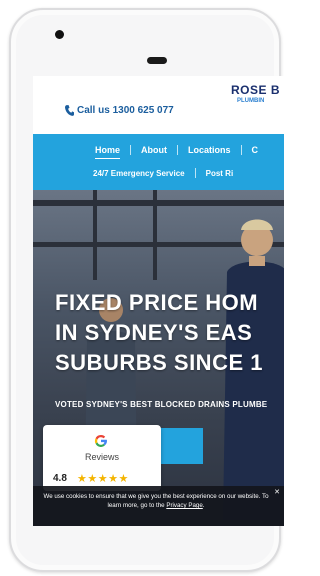  Describe the element at coordinates (256, 90) in the screenshot. I see `logo-wordmark: ROSE B` at that location.